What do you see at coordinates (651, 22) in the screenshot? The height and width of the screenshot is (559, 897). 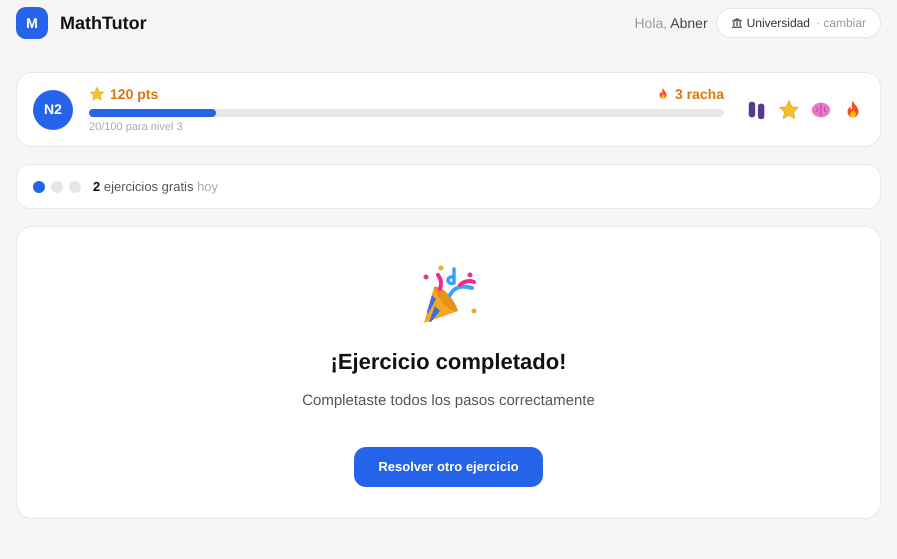 I see `greeting: Hola,` at bounding box center [651, 22].